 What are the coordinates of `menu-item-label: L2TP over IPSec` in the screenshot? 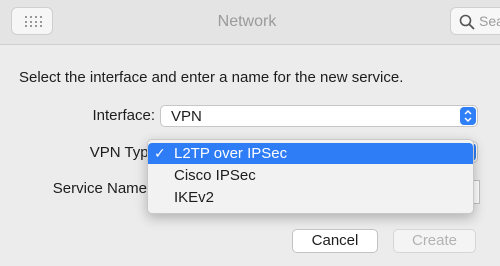 It's located at (231, 153).